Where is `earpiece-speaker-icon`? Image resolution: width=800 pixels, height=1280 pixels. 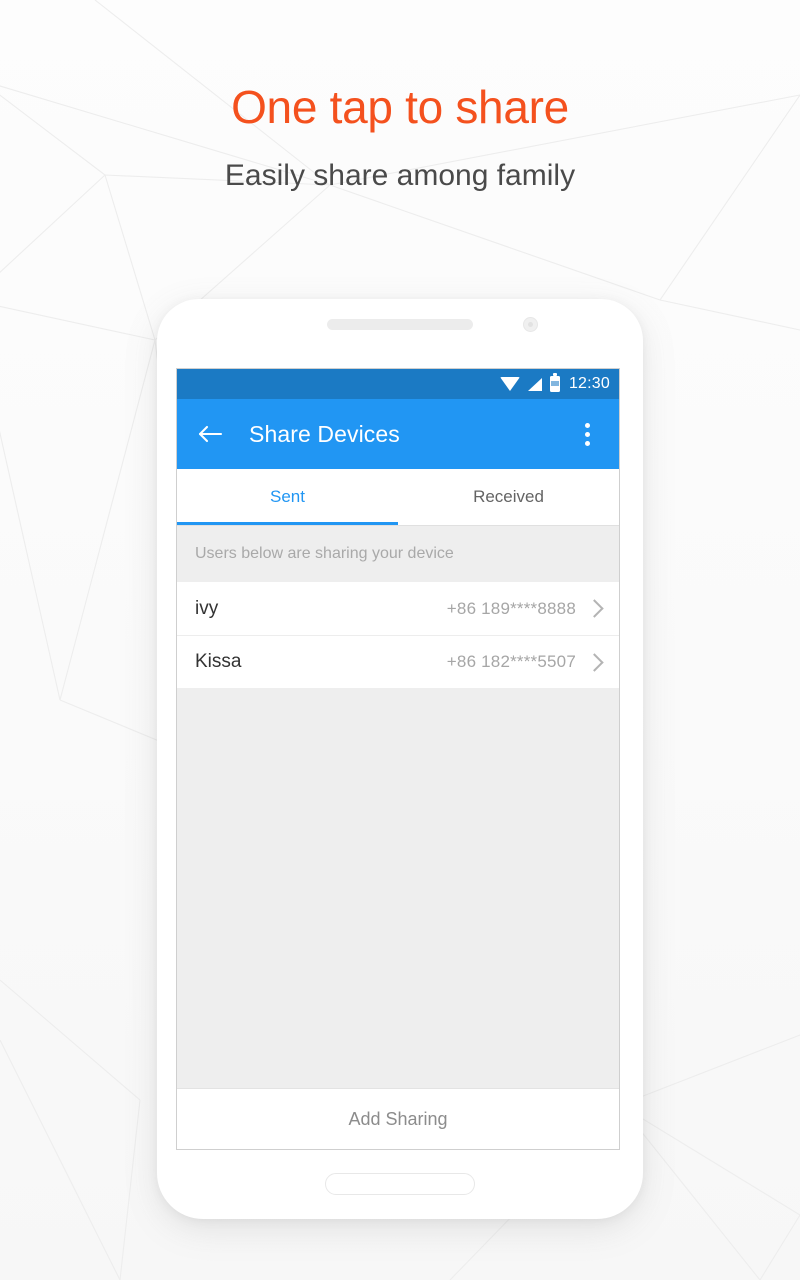 earpiece-speaker-icon is located at coordinates (400, 324).